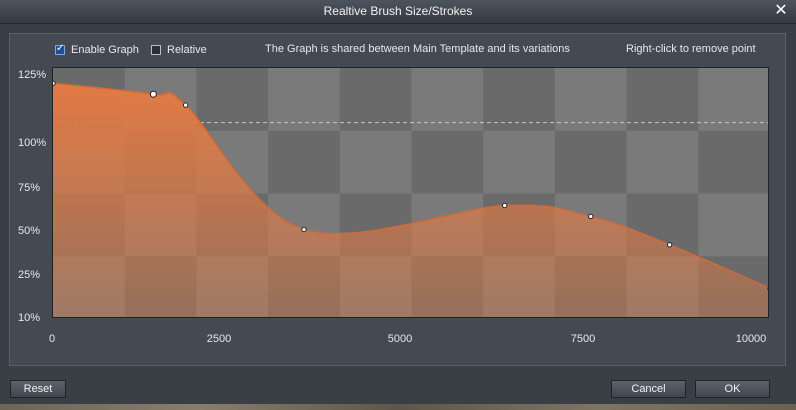  What do you see at coordinates (400, 339) in the screenshot?
I see `x-label-5000: 5000` at bounding box center [400, 339].